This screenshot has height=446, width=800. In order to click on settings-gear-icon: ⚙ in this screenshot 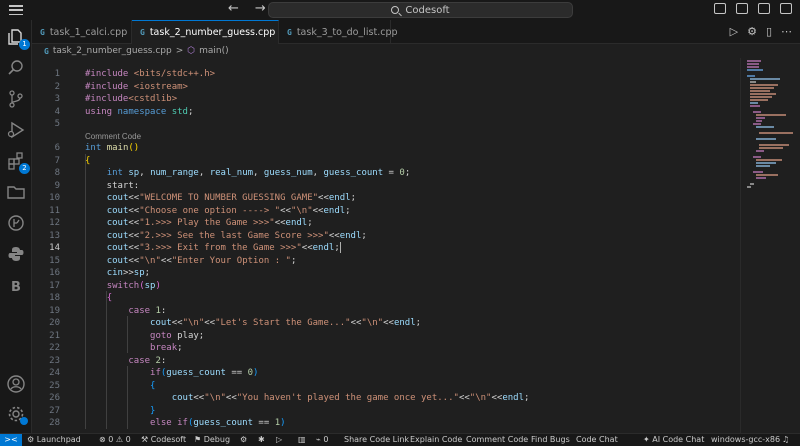, I will do `click(752, 31)`.